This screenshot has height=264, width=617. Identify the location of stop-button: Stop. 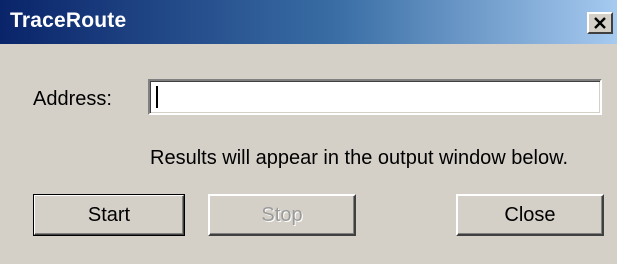
(282, 215).